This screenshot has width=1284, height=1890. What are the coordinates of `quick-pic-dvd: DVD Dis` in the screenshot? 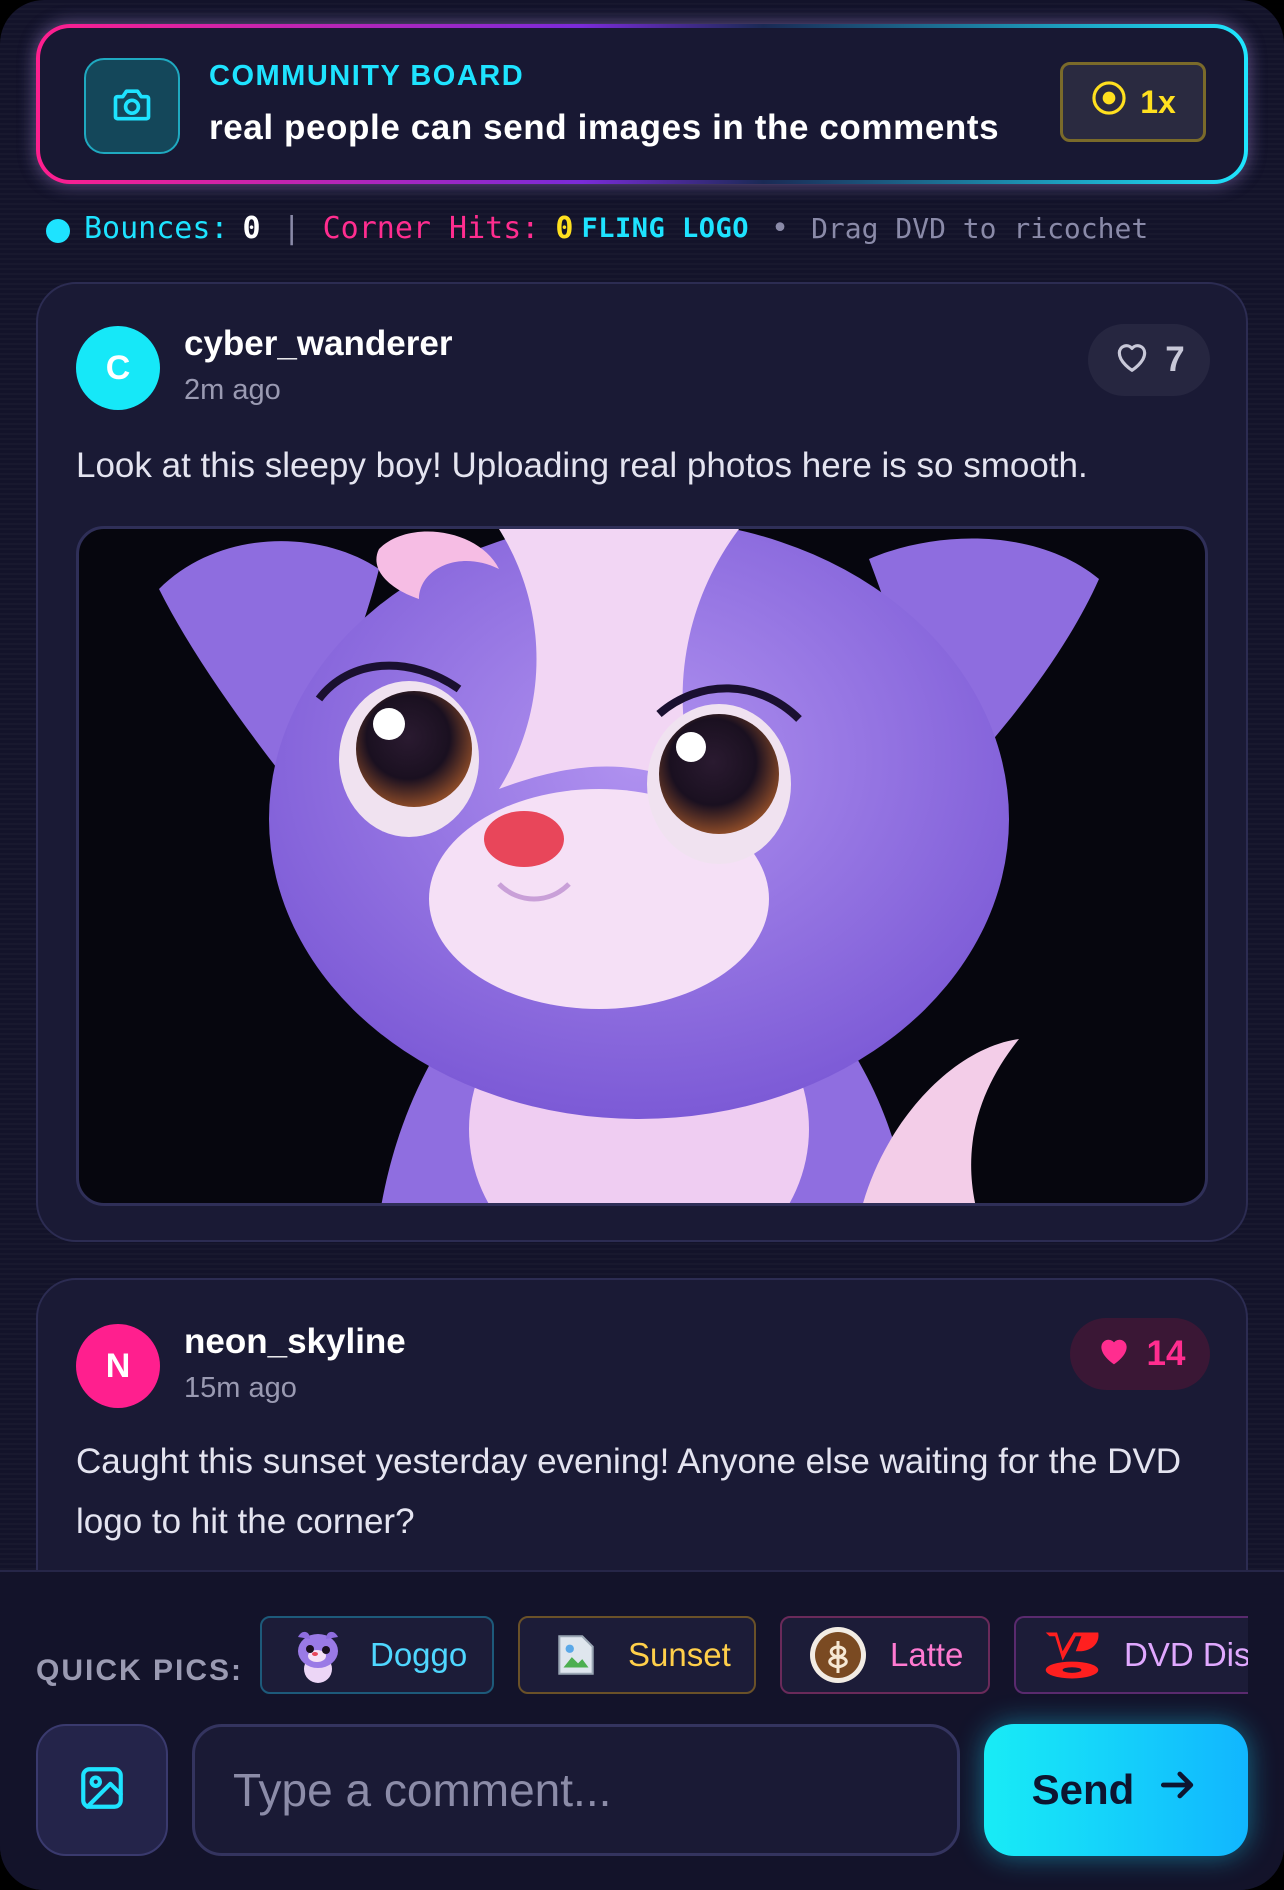 It's located at (1131, 1655).